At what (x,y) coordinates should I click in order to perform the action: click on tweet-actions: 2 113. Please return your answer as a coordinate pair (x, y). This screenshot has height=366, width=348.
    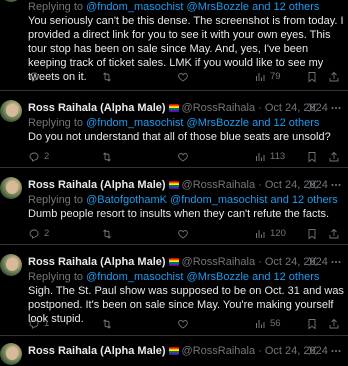
    Looking at the image, I should click on (184, 157).